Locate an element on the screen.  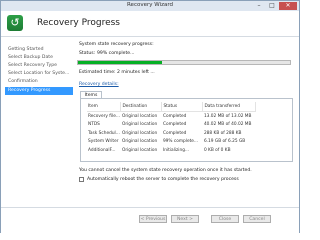
column-item: Item is located at coordinates (104, 107).